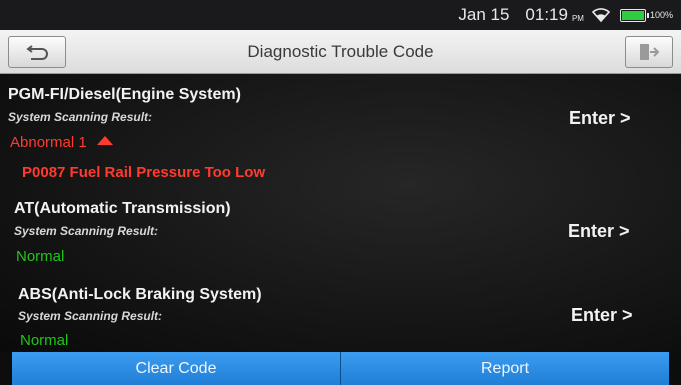 The width and height of the screenshot is (681, 385). What do you see at coordinates (484, 14) in the screenshot?
I see `status-date: Jan 15` at bounding box center [484, 14].